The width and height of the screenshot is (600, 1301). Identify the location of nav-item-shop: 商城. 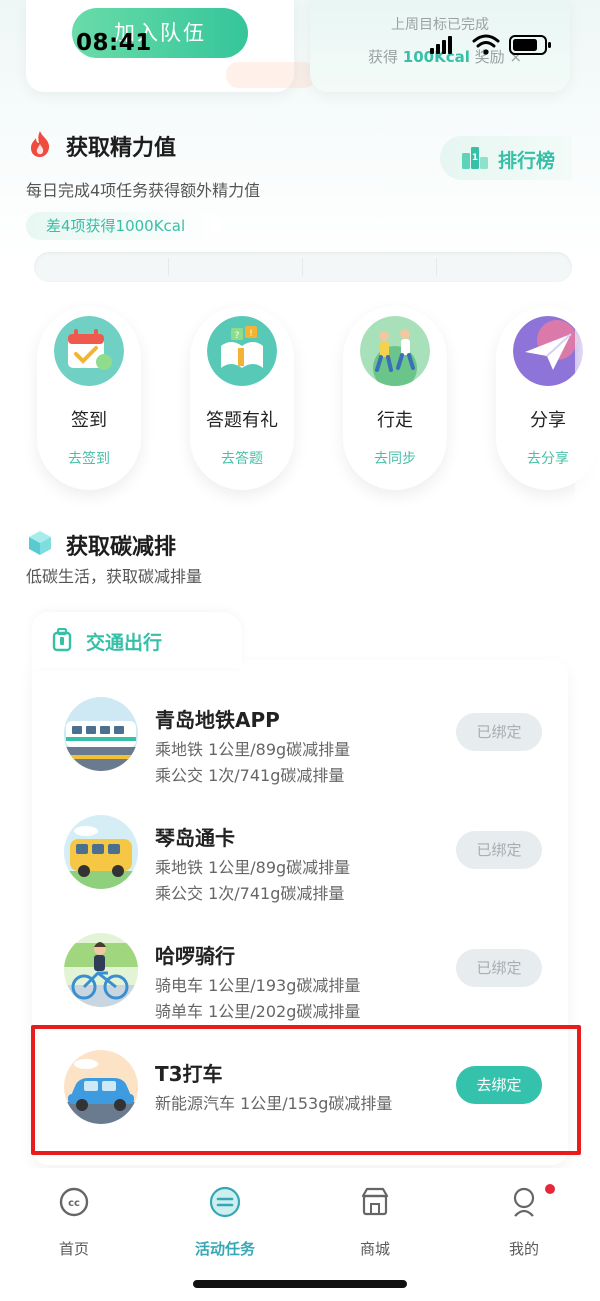
(375, 1226).